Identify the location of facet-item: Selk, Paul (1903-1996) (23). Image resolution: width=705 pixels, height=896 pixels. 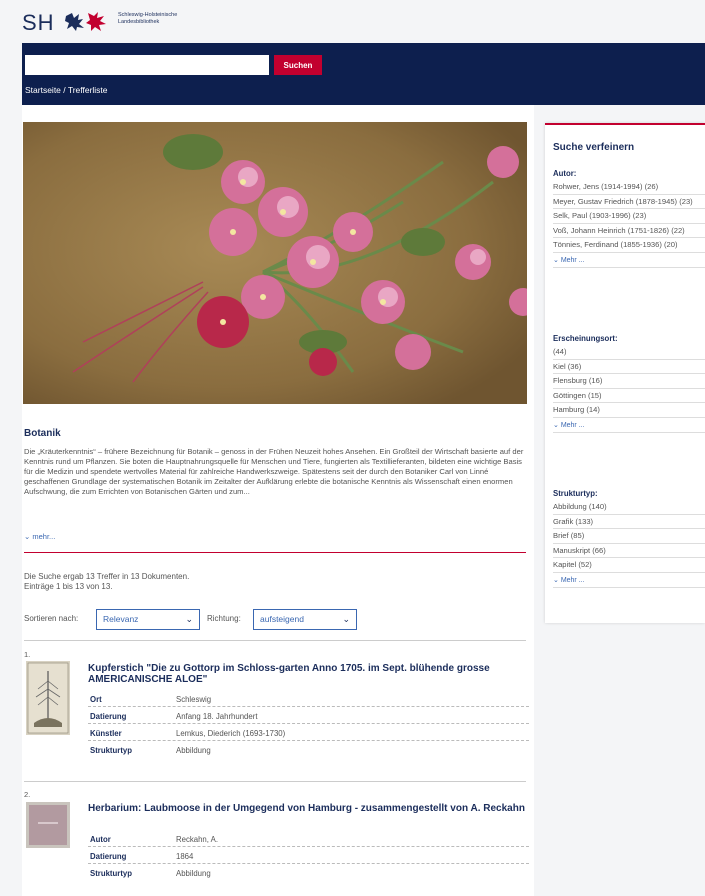
(629, 216).